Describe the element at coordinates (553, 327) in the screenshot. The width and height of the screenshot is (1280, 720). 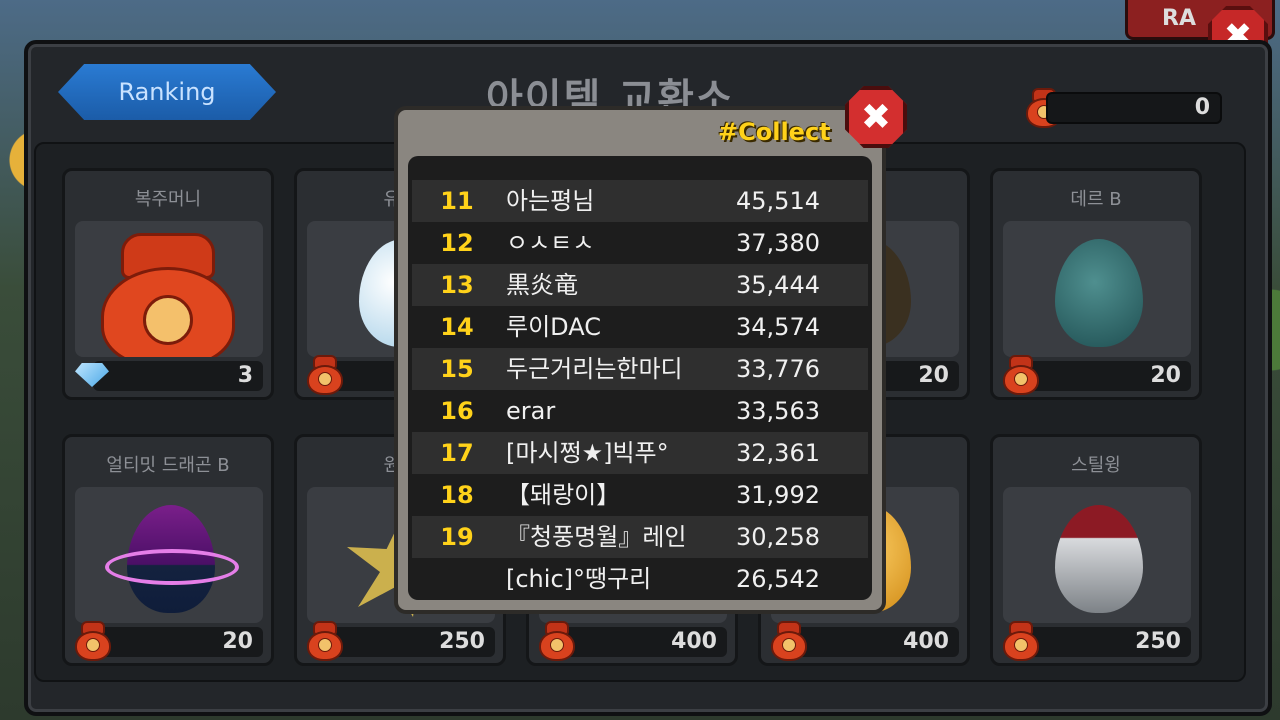
I see `player-name: 루이DAC` at that location.